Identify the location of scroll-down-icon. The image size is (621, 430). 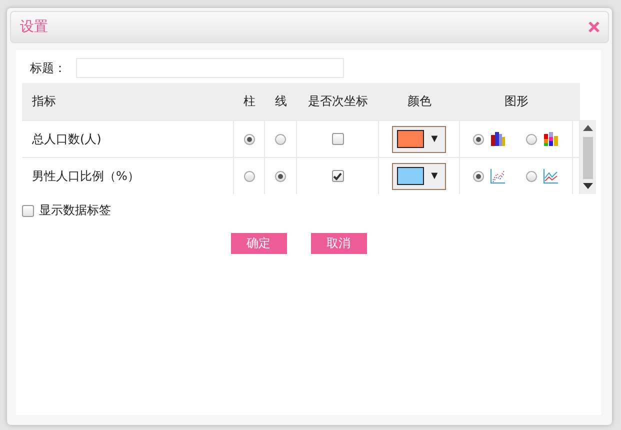
(588, 186).